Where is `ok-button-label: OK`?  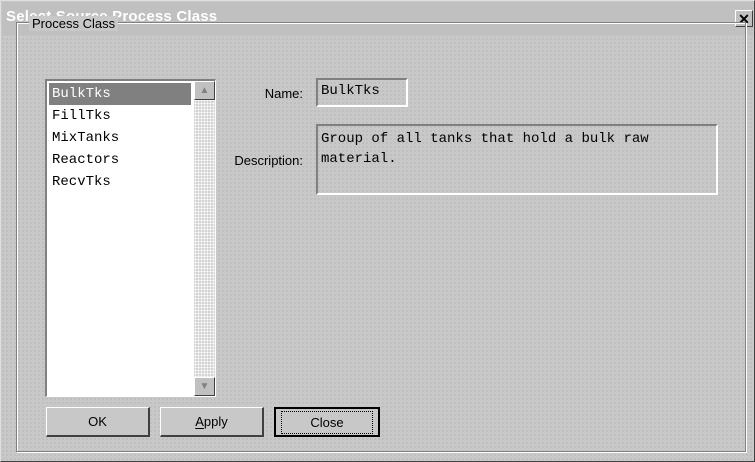
ok-button-label: OK is located at coordinates (97, 421).